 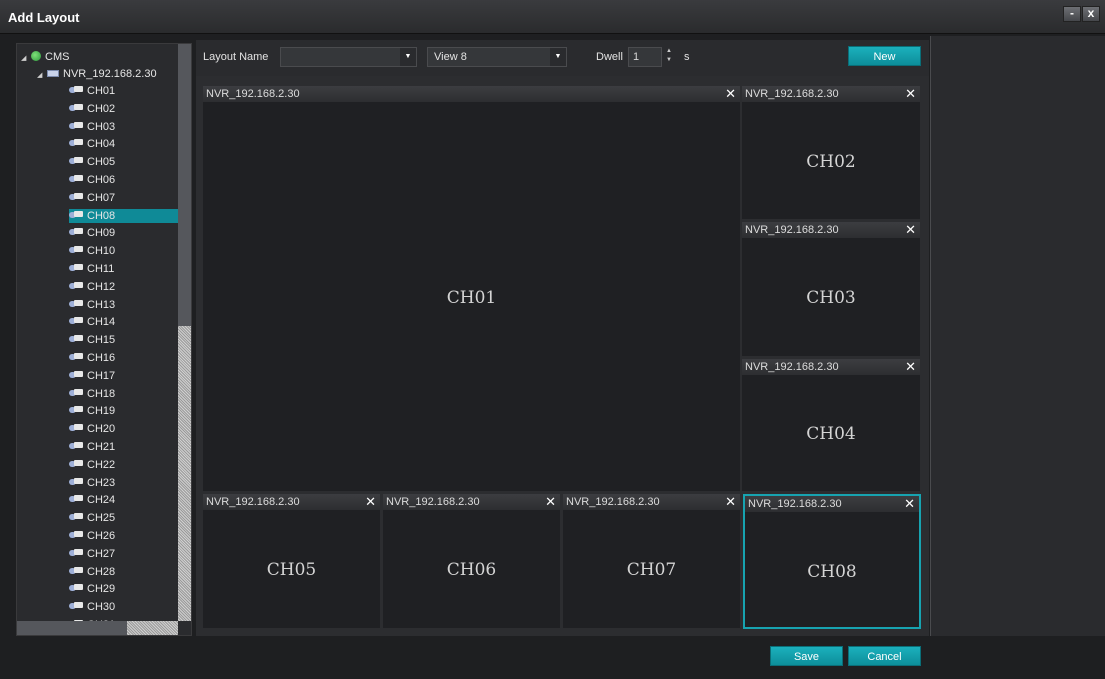 I want to click on video-tile: NVR_192.168.2.30 ✕ CH05, so click(x=291, y=561).